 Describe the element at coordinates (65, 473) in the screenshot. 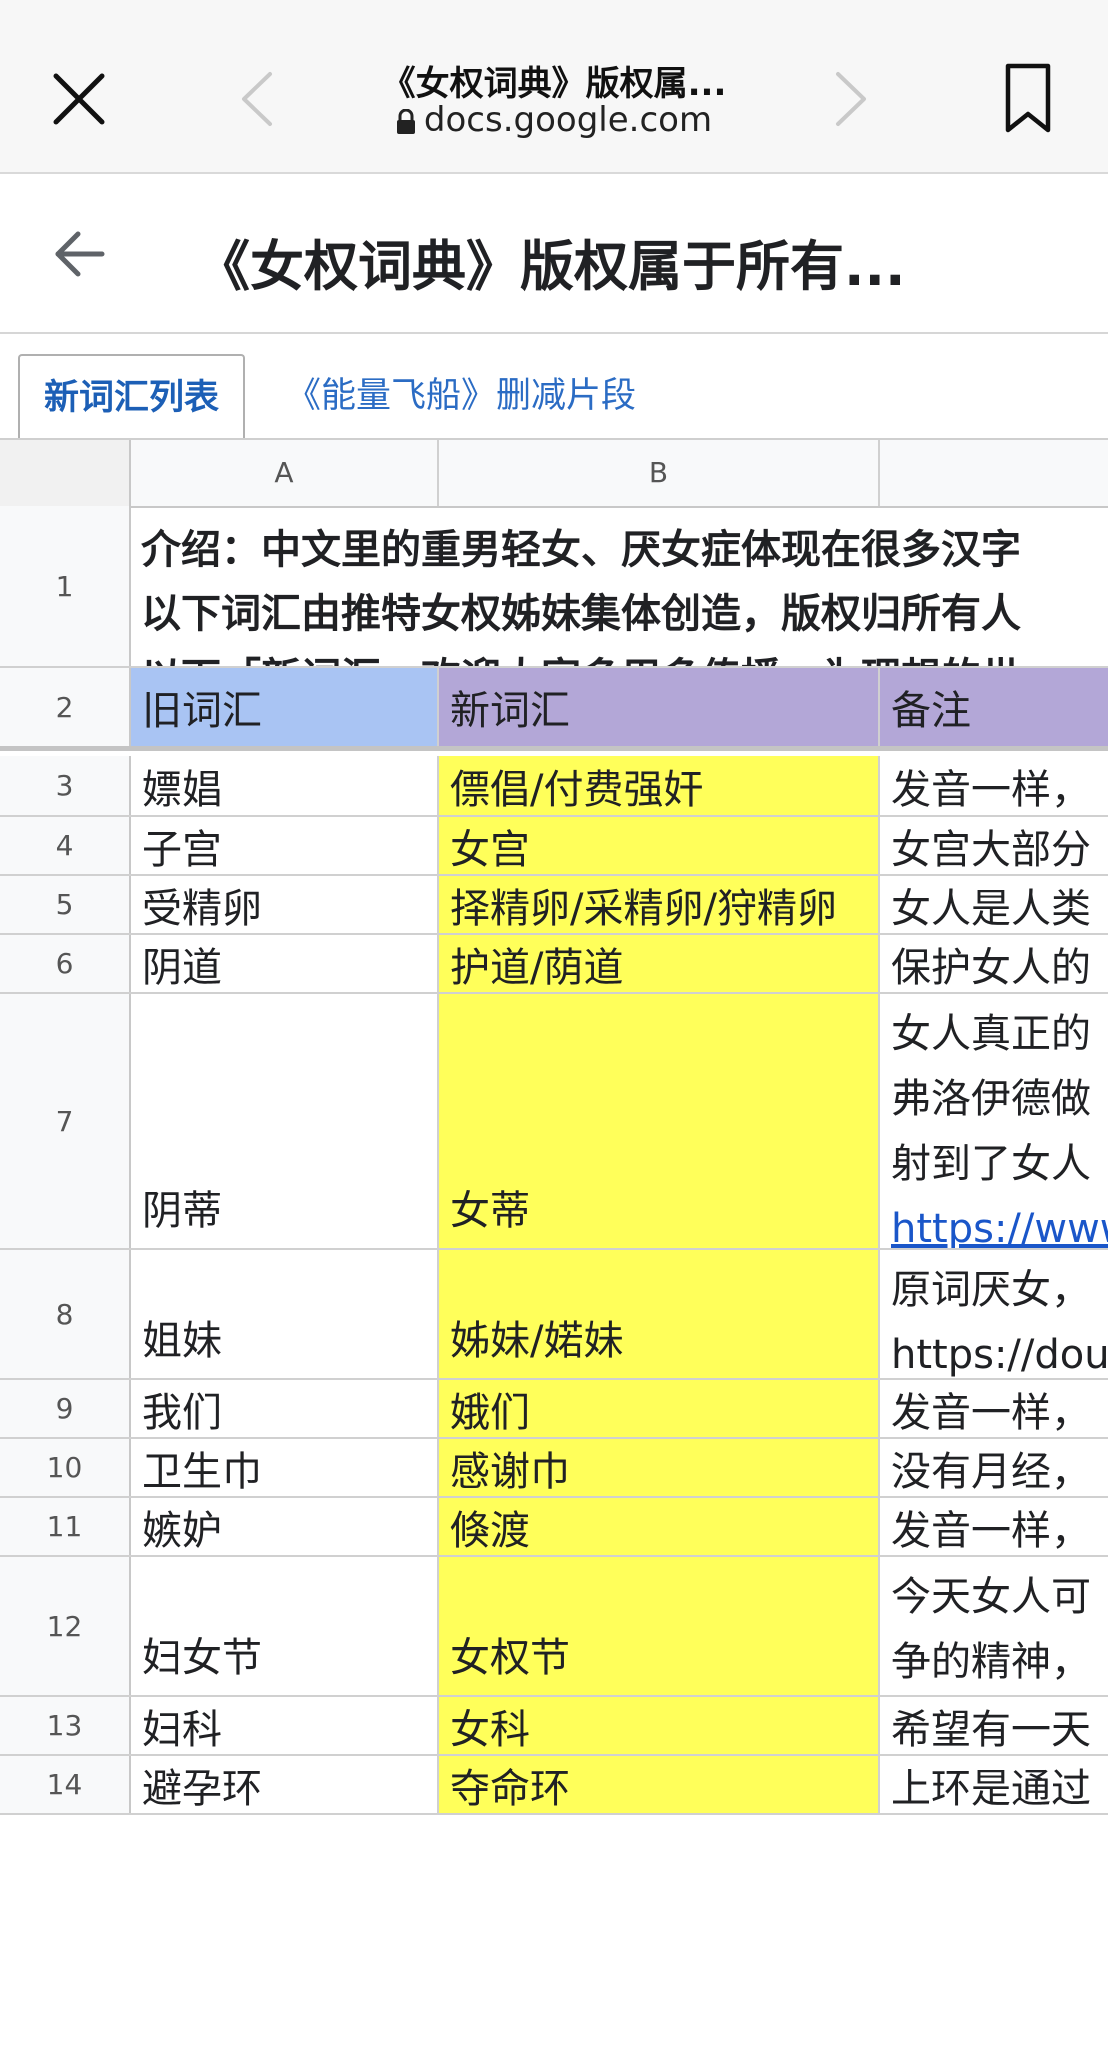

I see `select-all-corner` at that location.